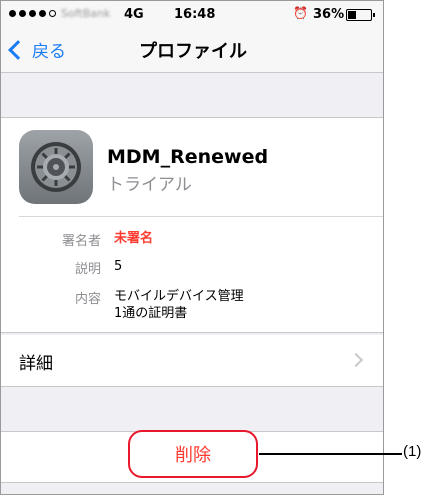 This screenshot has height=495, width=435. I want to click on chevron-right-icon, so click(356, 360).